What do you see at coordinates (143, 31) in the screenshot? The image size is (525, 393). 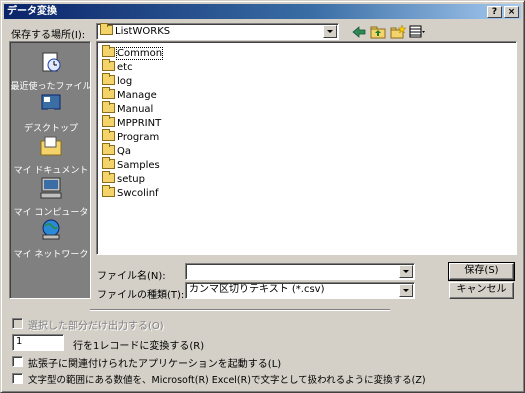 I see `location-value: ListWORKS` at bounding box center [143, 31].